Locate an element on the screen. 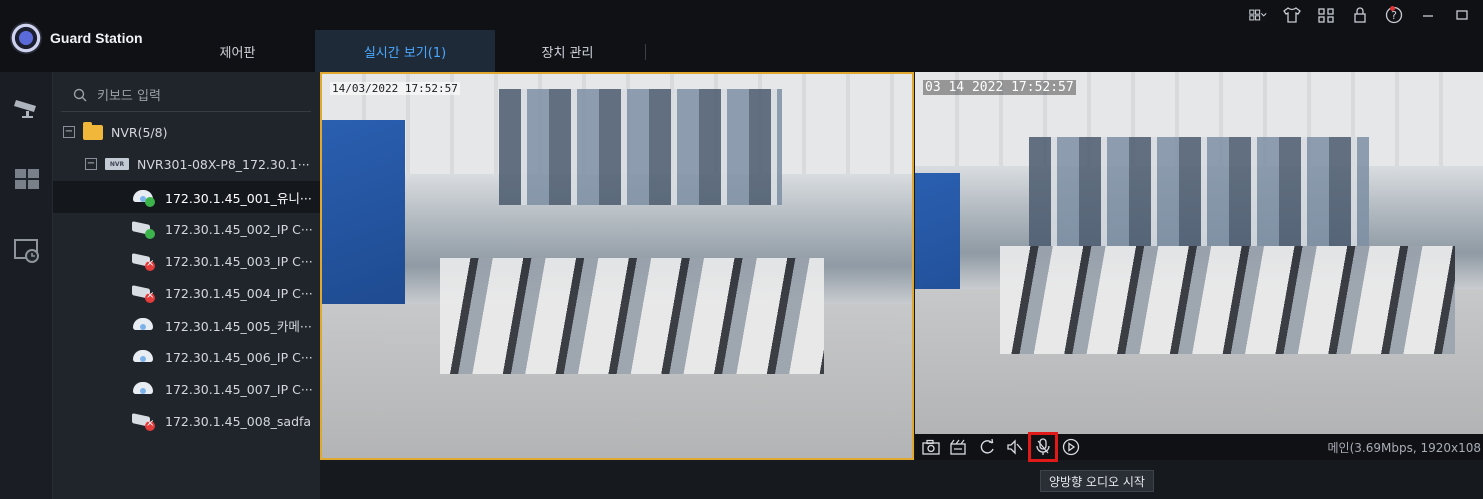 This screenshot has width=1483, height=499. audio-icon is located at coordinates (1015, 447).